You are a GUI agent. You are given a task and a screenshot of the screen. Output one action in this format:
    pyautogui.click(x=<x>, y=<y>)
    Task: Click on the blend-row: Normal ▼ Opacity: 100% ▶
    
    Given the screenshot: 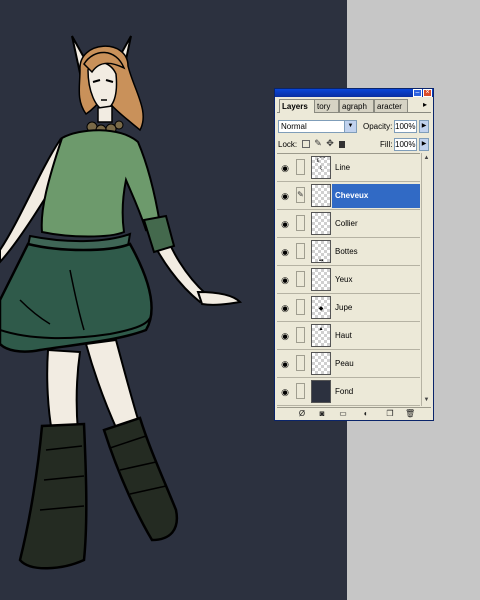 What is the action you would take?
    pyautogui.click(x=354, y=127)
    